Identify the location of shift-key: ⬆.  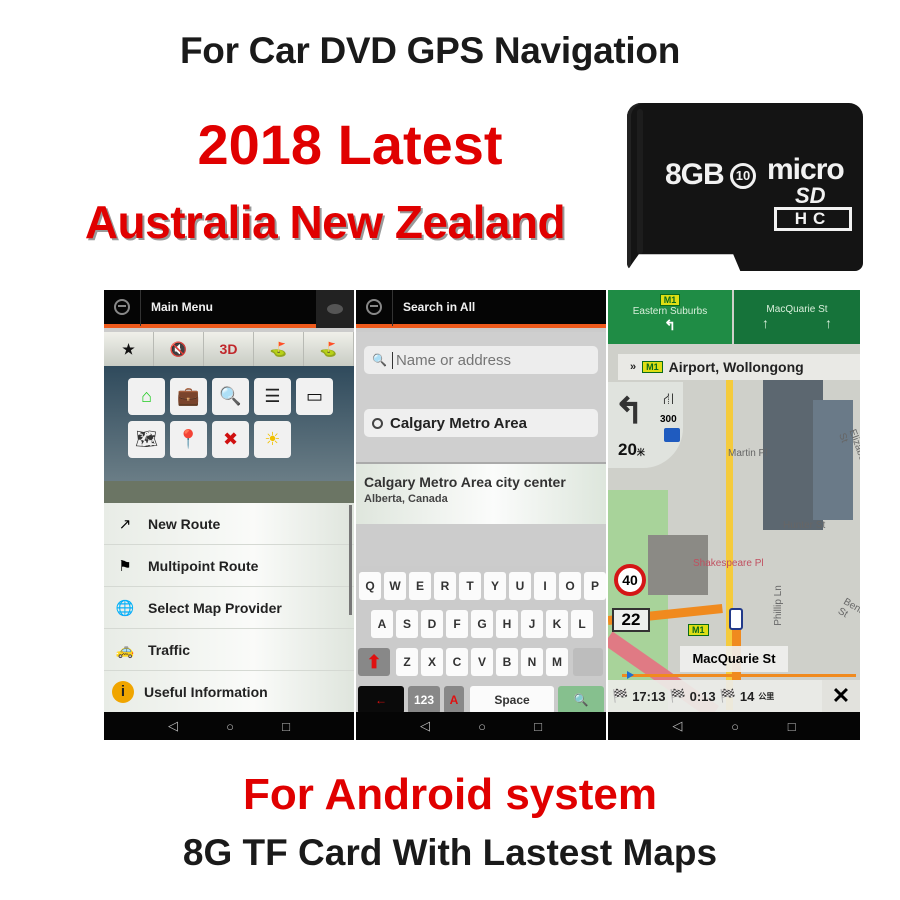
(374, 662).